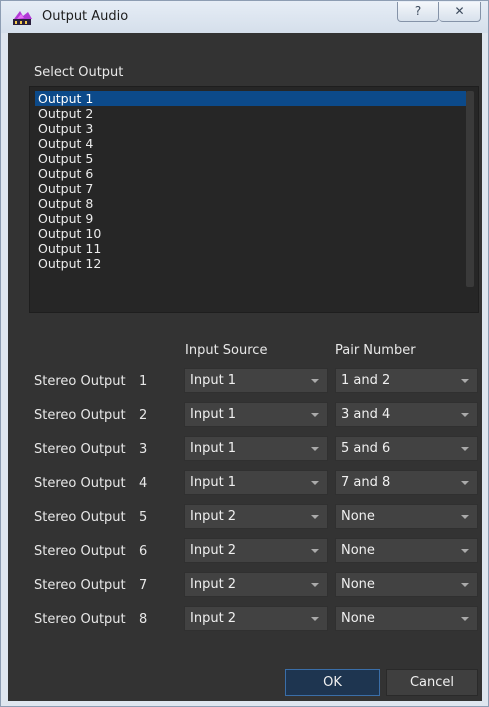  I want to click on pair-number-select: 7 and 8, so click(406, 482).